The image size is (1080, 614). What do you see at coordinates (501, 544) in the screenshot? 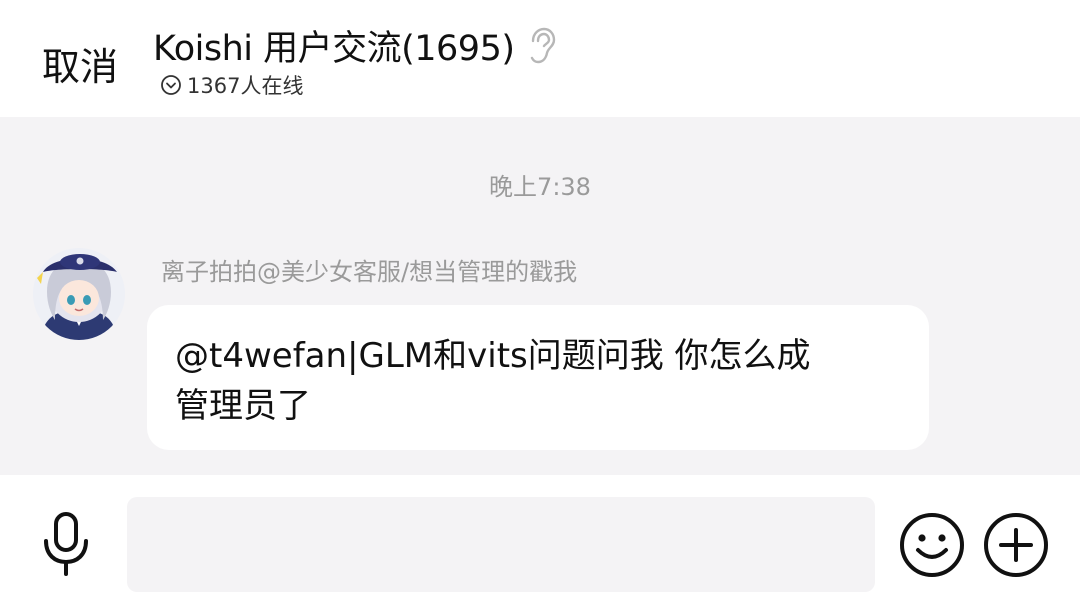
I see `message-input` at bounding box center [501, 544].